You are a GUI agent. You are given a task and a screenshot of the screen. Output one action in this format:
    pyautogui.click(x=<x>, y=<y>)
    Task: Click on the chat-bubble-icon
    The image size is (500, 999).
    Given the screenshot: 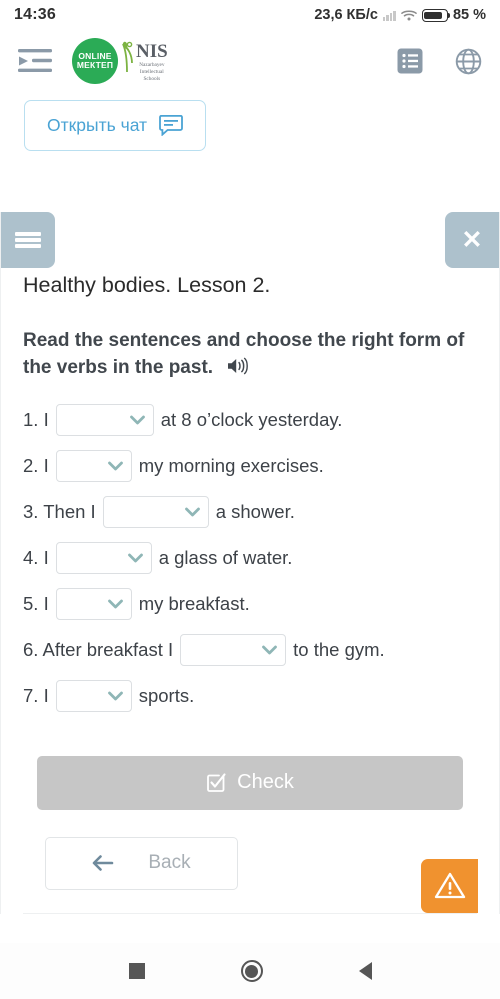 What is the action you would take?
    pyautogui.click(x=171, y=125)
    